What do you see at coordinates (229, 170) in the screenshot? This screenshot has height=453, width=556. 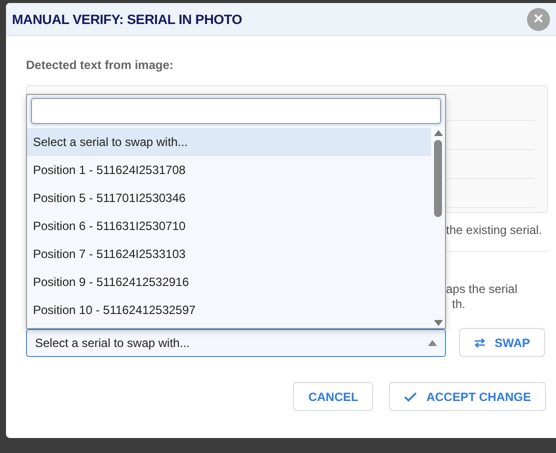 I see `dropdown-option: Position 1 - 511624I2531708` at bounding box center [229, 170].